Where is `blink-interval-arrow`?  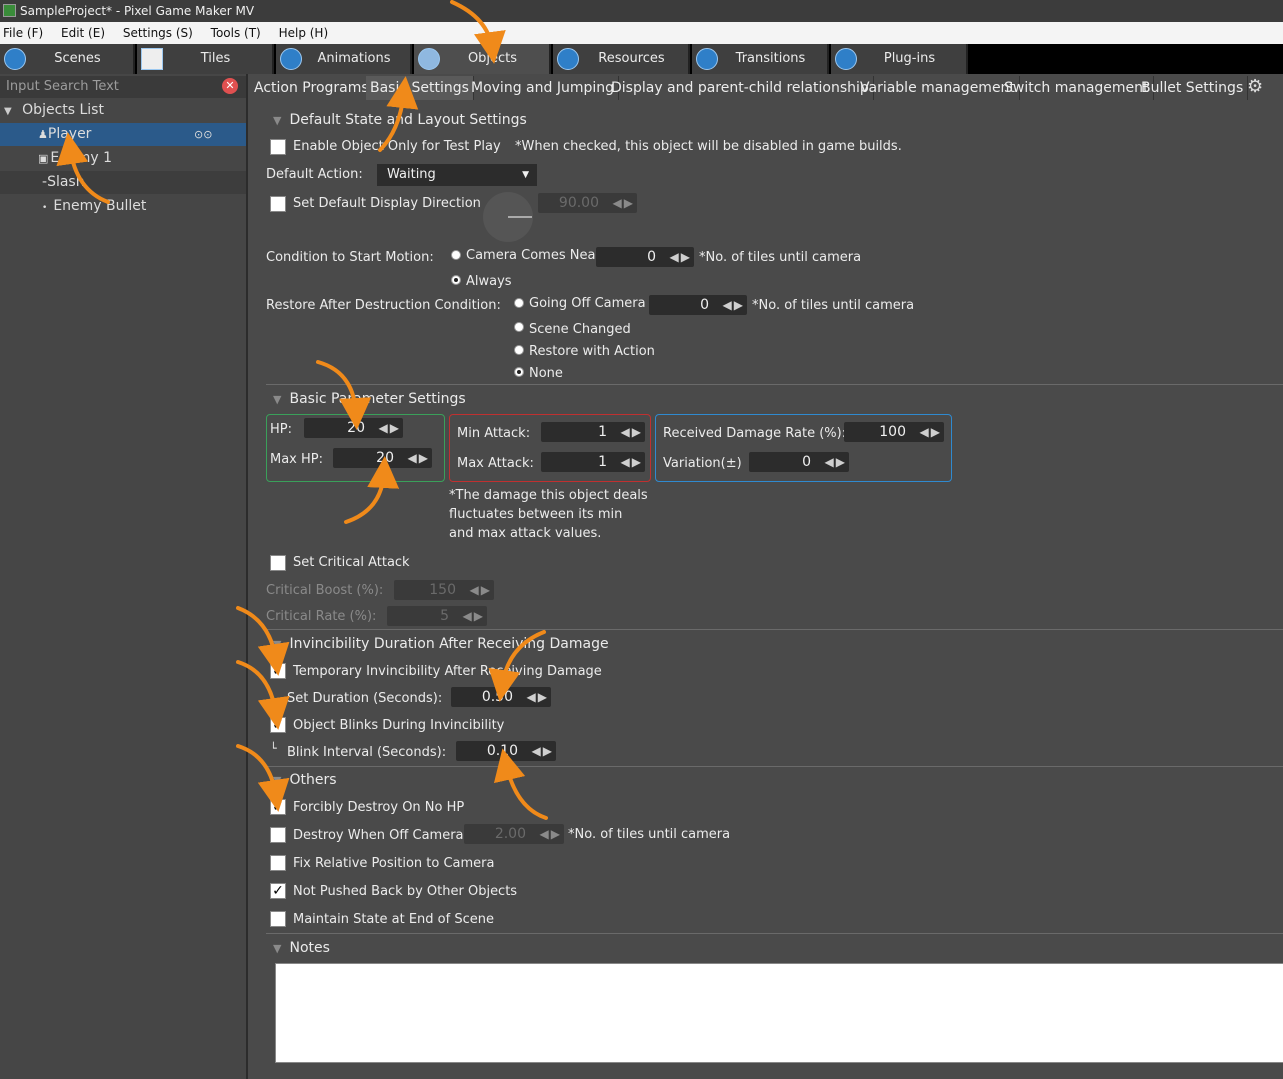 blink-interval-arrow is located at coordinates (520, 784).